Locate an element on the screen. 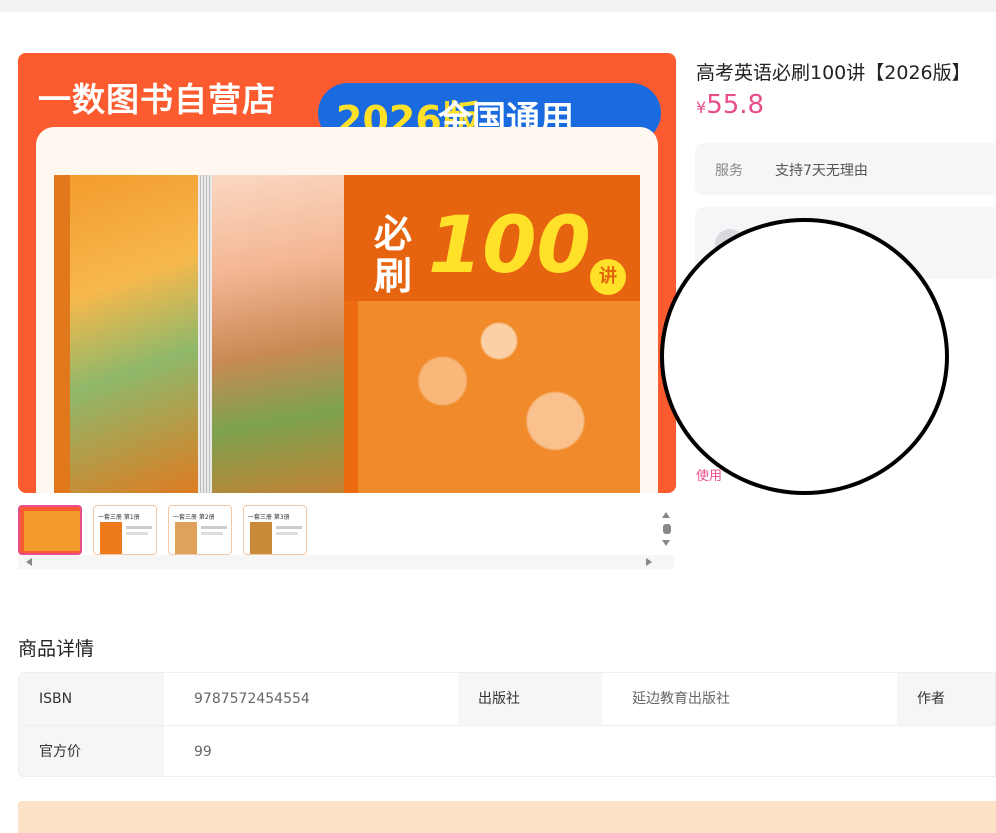  product-title: 高考英语必刷100讲【2026版】 is located at coordinates (833, 73).